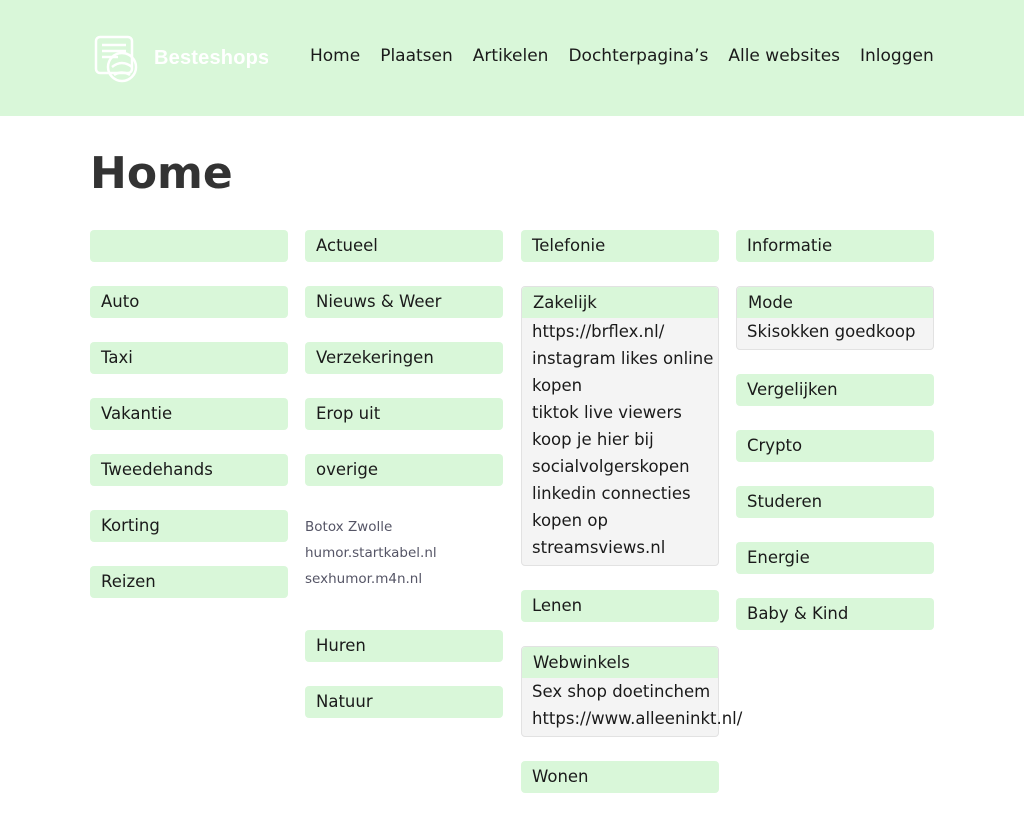  Describe the element at coordinates (116, 59) in the screenshot. I see `shop-logo-icon` at that location.